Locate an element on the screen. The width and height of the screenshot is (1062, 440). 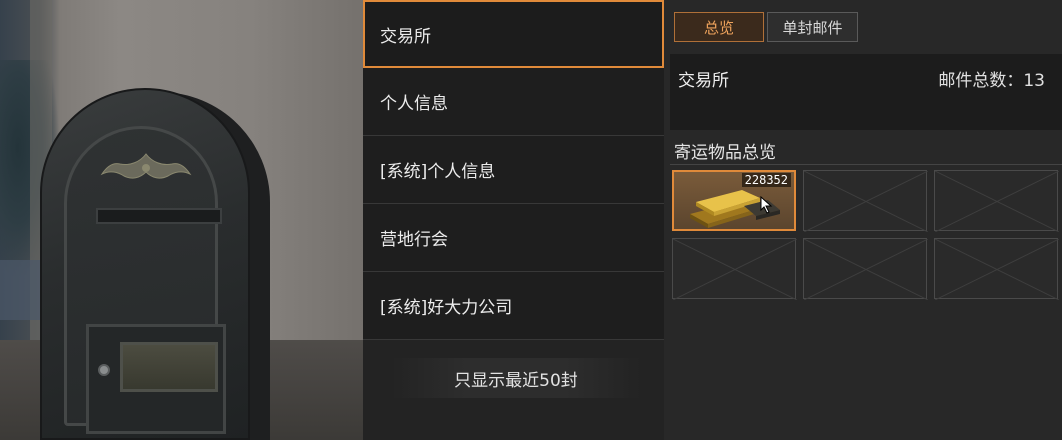
mailbox-knob is located at coordinates (104, 370).